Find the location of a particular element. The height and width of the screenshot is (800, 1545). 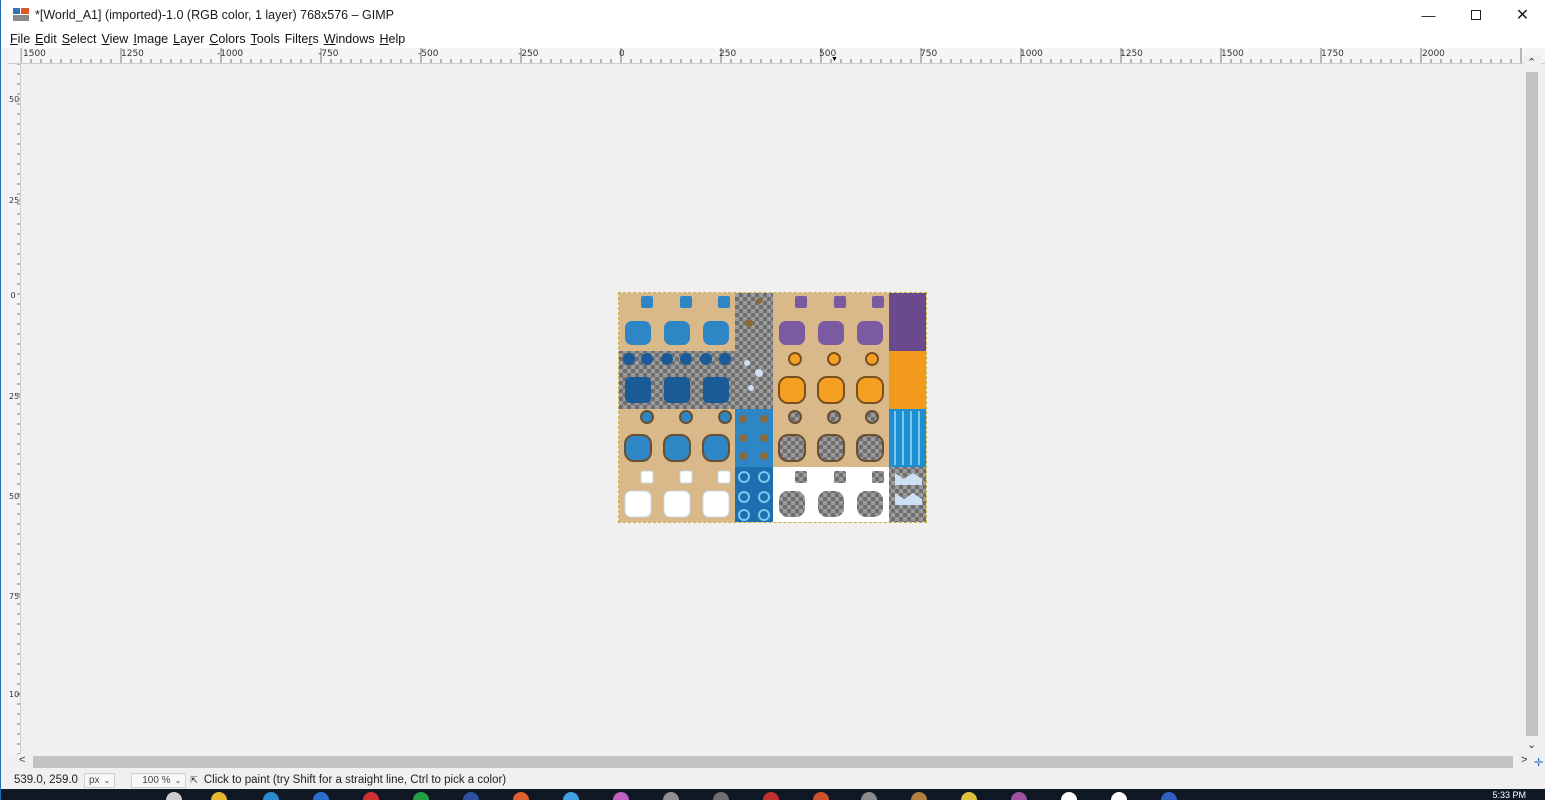

hruler-label: 0 is located at coordinates (622, 54).